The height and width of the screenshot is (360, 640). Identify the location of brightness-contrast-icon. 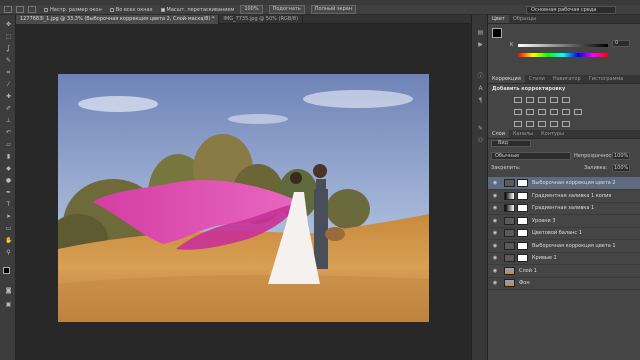
(518, 100).